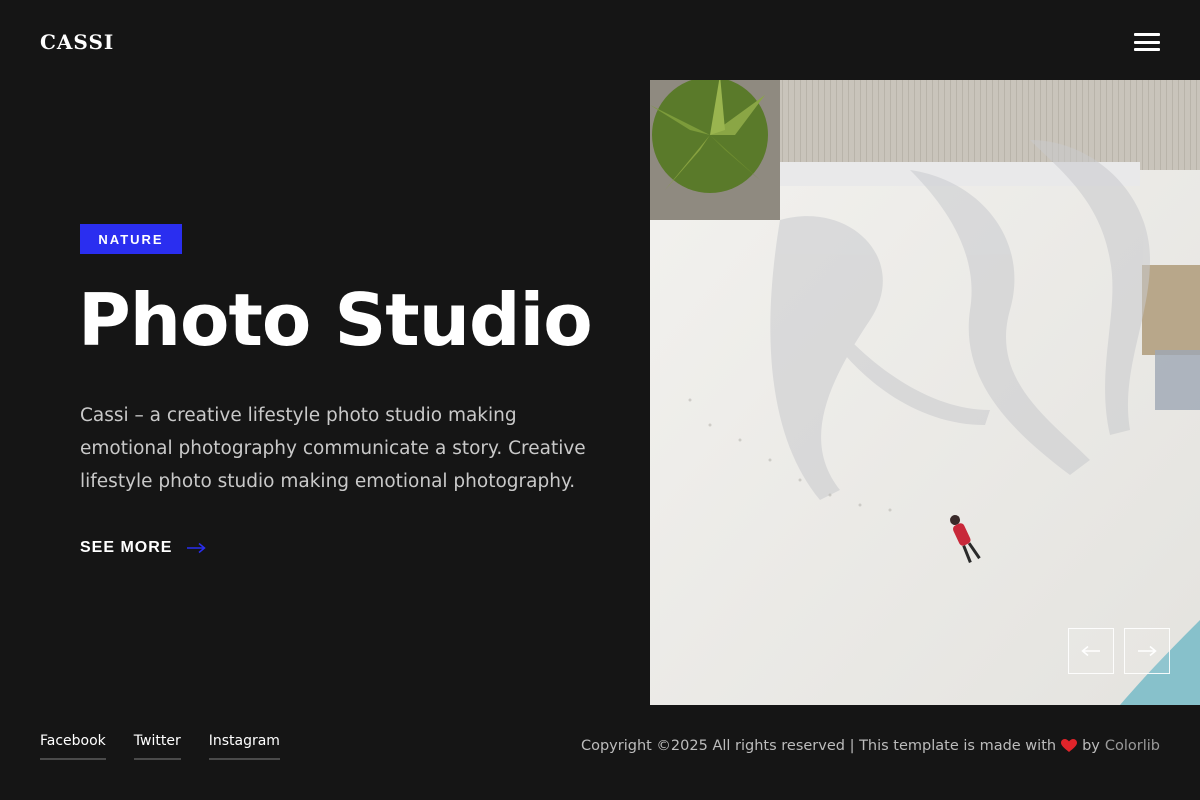  What do you see at coordinates (1069, 745) in the screenshot?
I see `heart-icon` at bounding box center [1069, 745].